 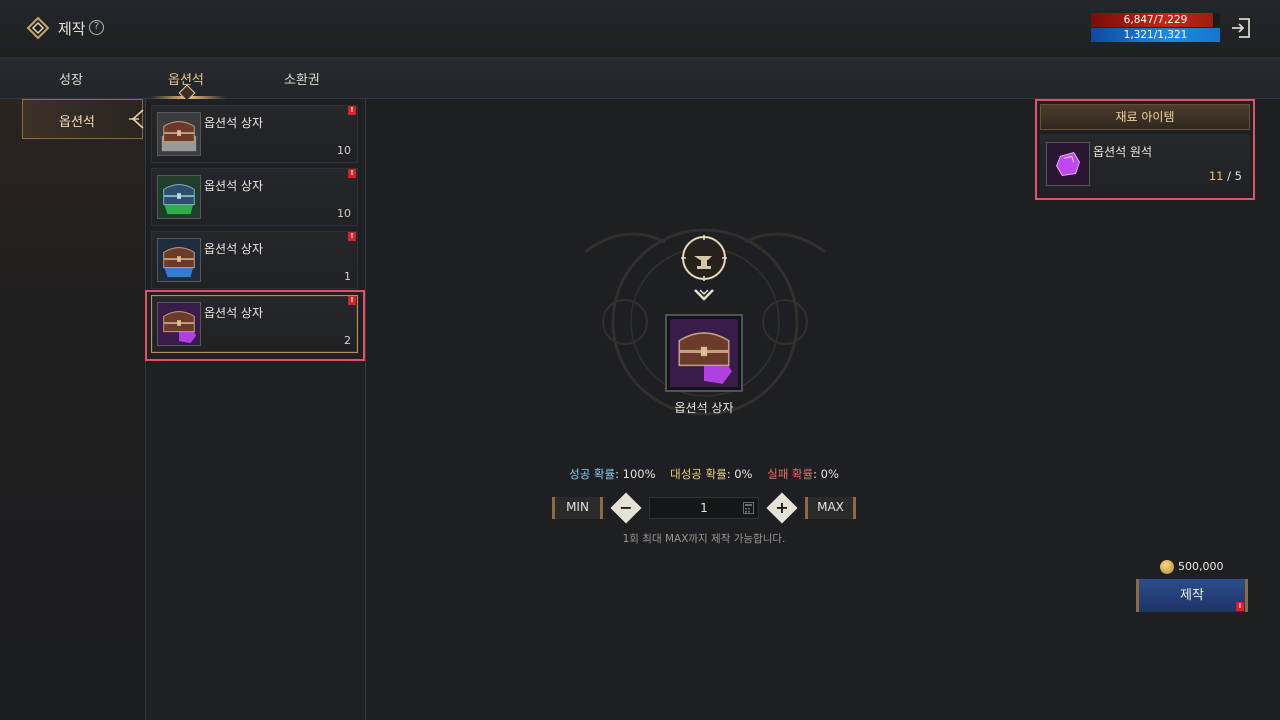 I want to click on gold-coin-icon, so click(x=1167, y=567).